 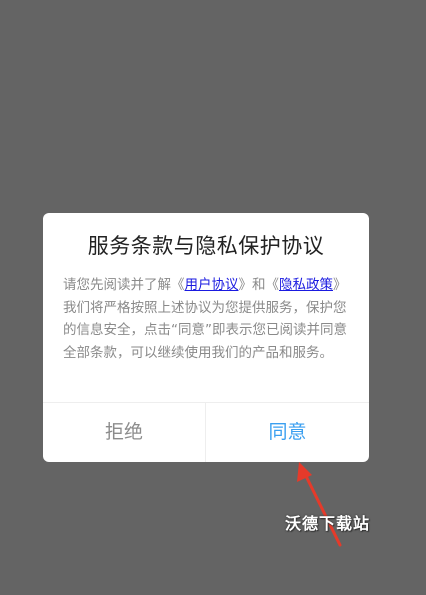 I want to click on red-arrow-icon, so click(x=319, y=504).